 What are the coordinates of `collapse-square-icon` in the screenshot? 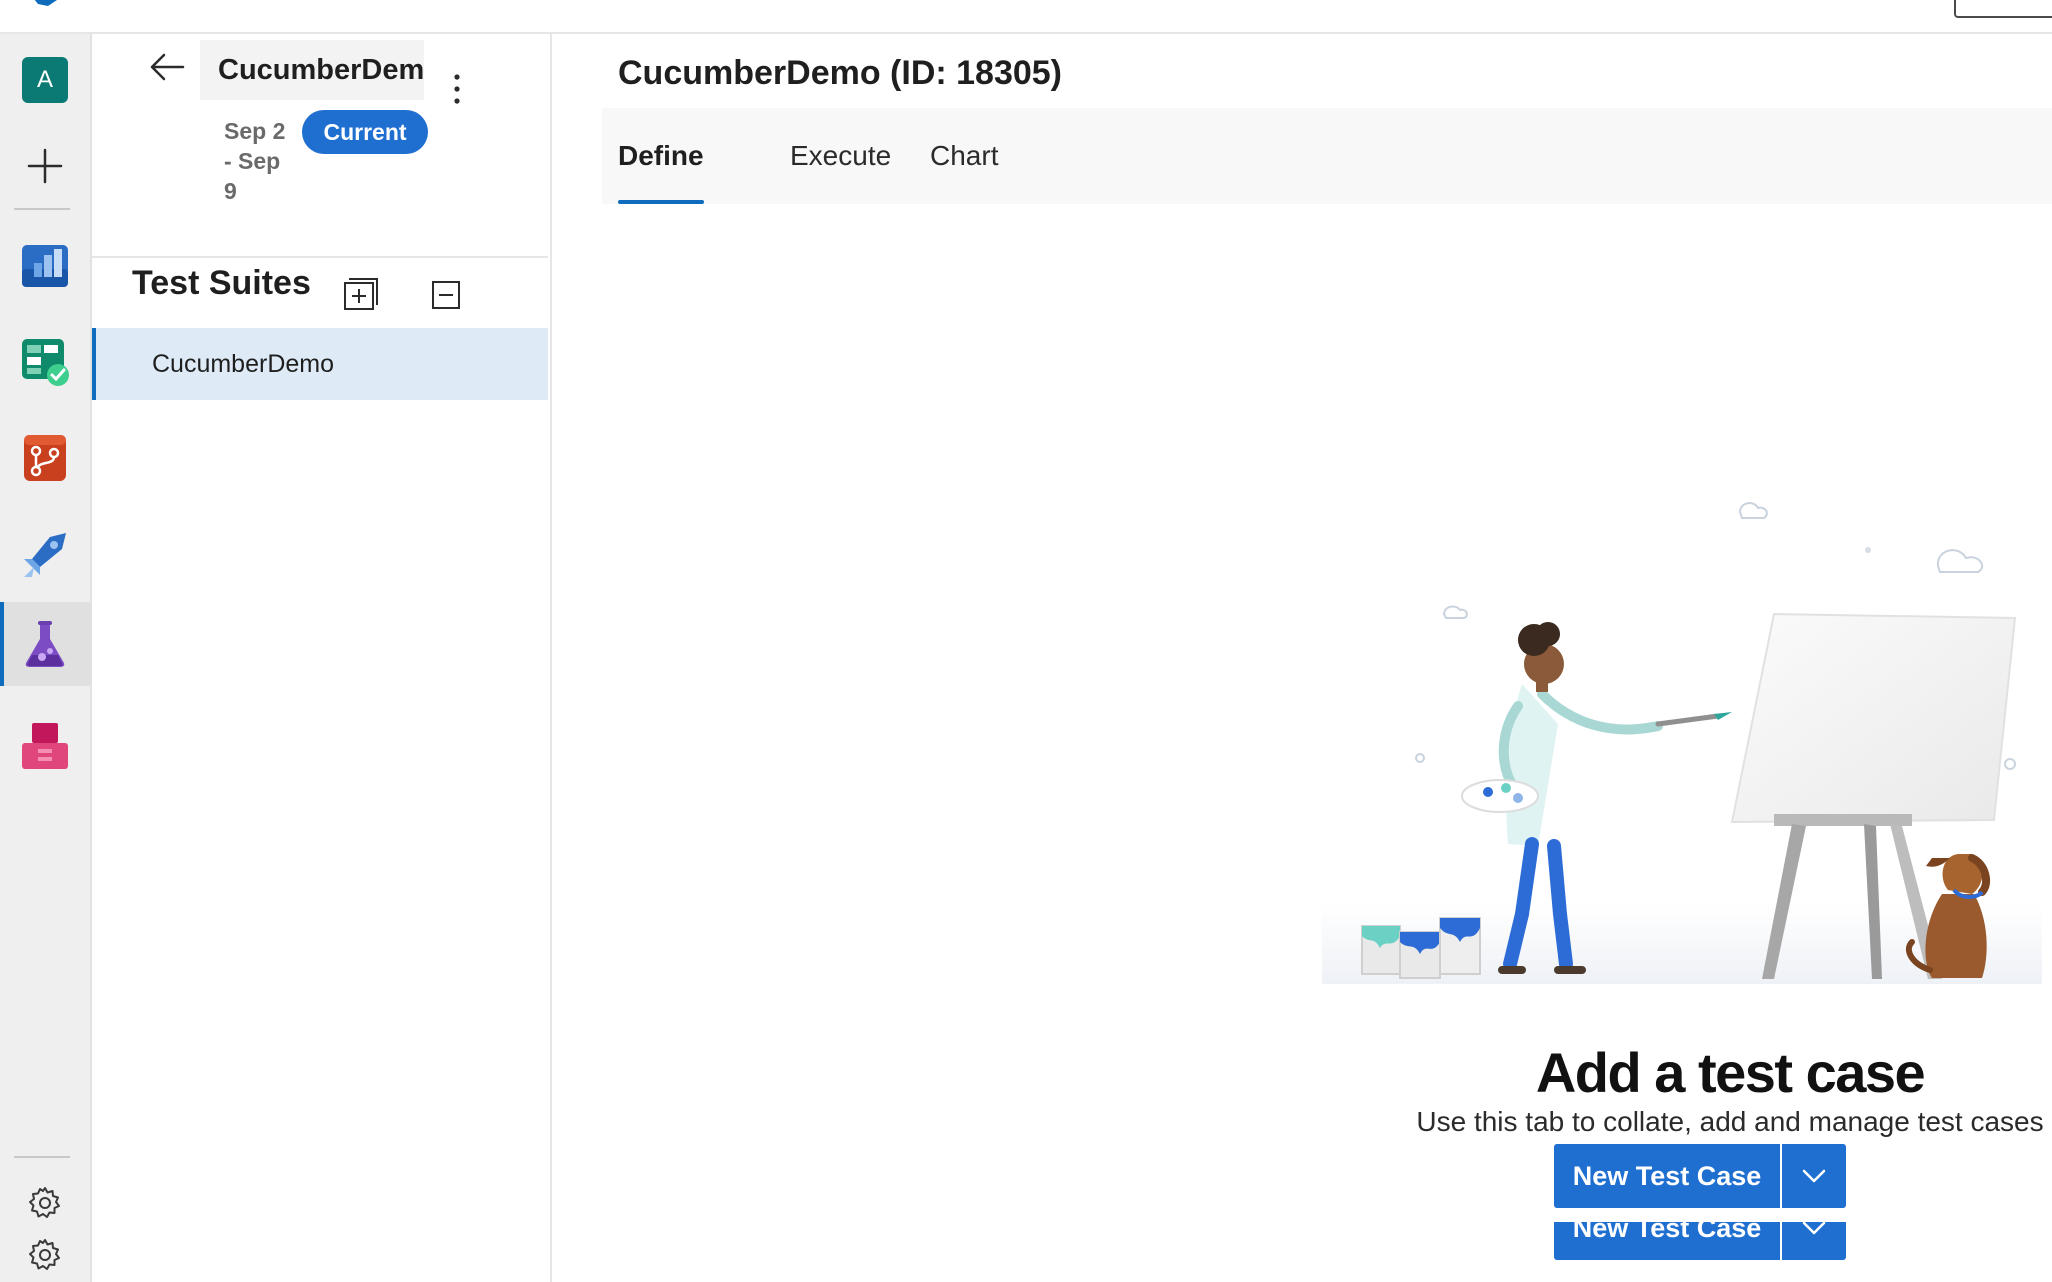 It's located at (446, 295).